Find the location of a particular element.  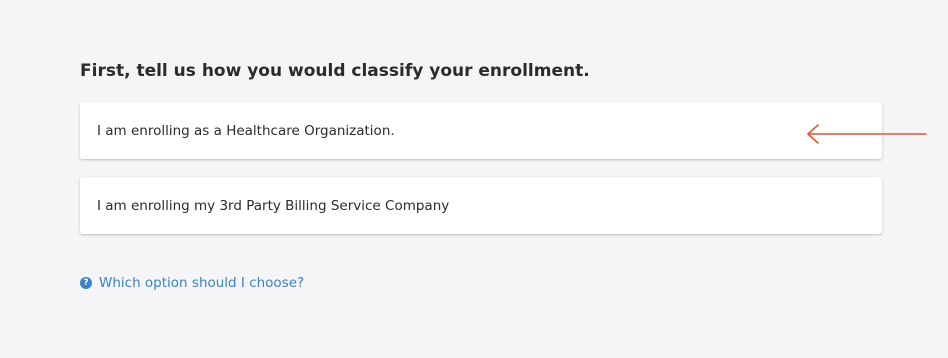

help-link-label: Which option should I choose? is located at coordinates (202, 283).